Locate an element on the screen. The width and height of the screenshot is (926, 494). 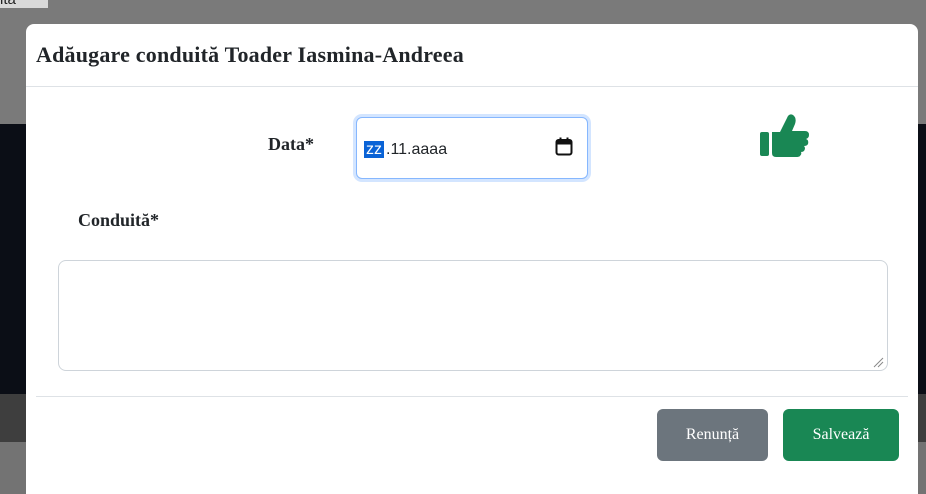
backdrop-tab: ita is located at coordinates (24, 4).